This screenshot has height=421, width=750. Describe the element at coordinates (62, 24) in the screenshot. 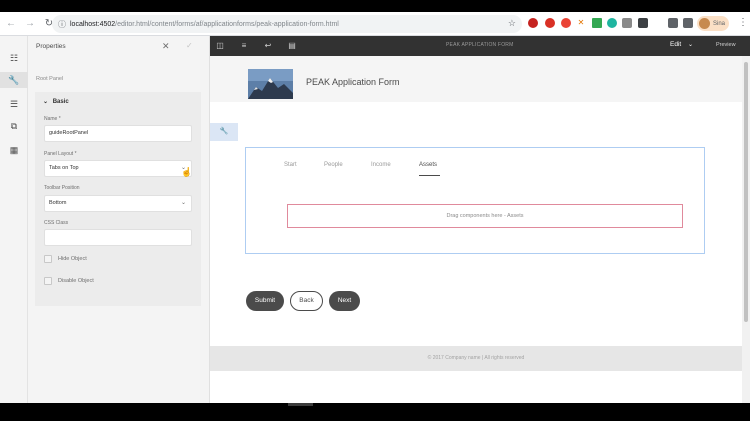

I see `info-icon: ⓘ` at that location.